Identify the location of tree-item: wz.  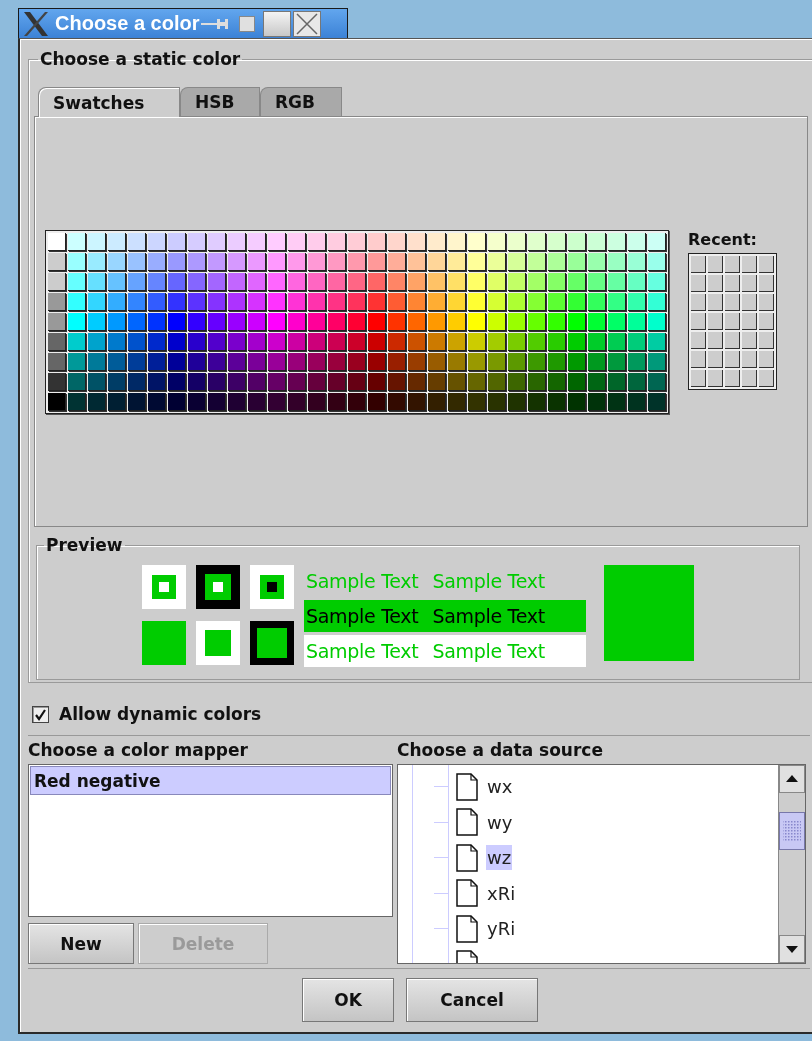
(499, 858).